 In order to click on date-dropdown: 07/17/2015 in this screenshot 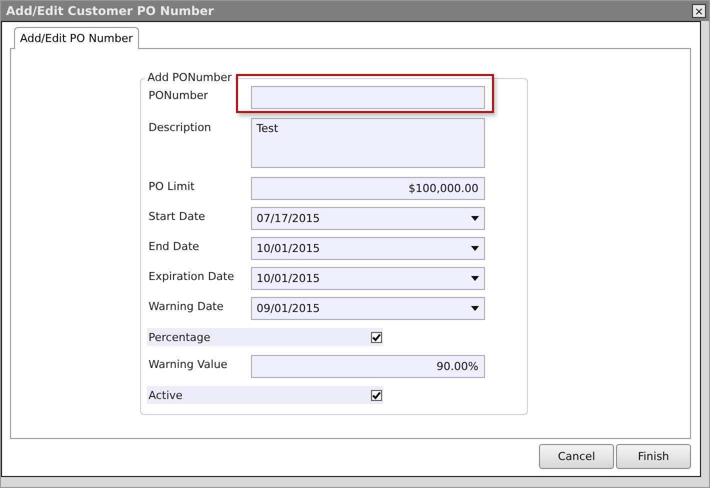, I will do `click(367, 218)`.